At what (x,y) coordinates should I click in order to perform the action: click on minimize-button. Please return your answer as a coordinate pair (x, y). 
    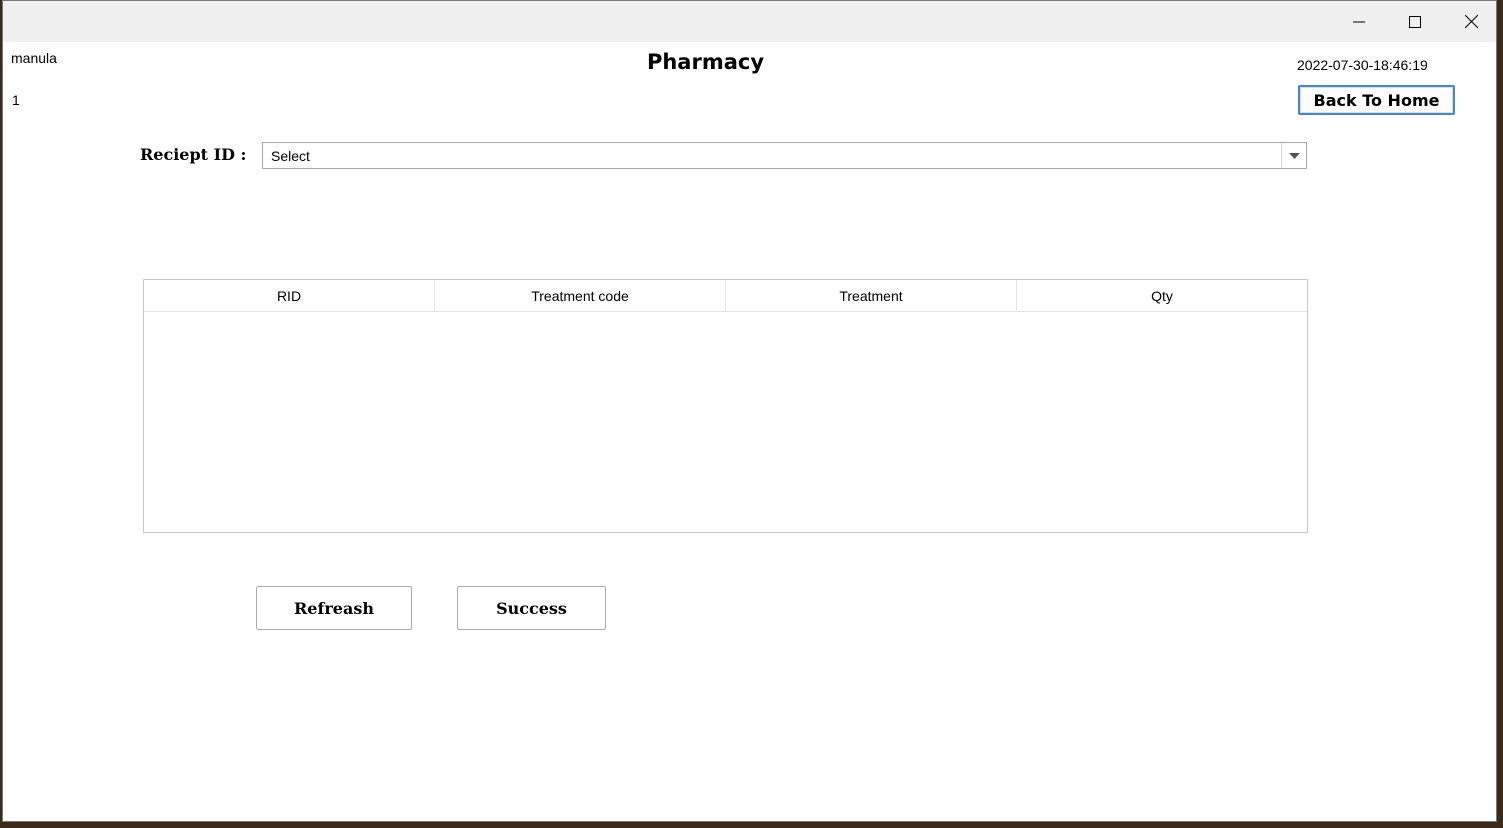
    Looking at the image, I should click on (1359, 21).